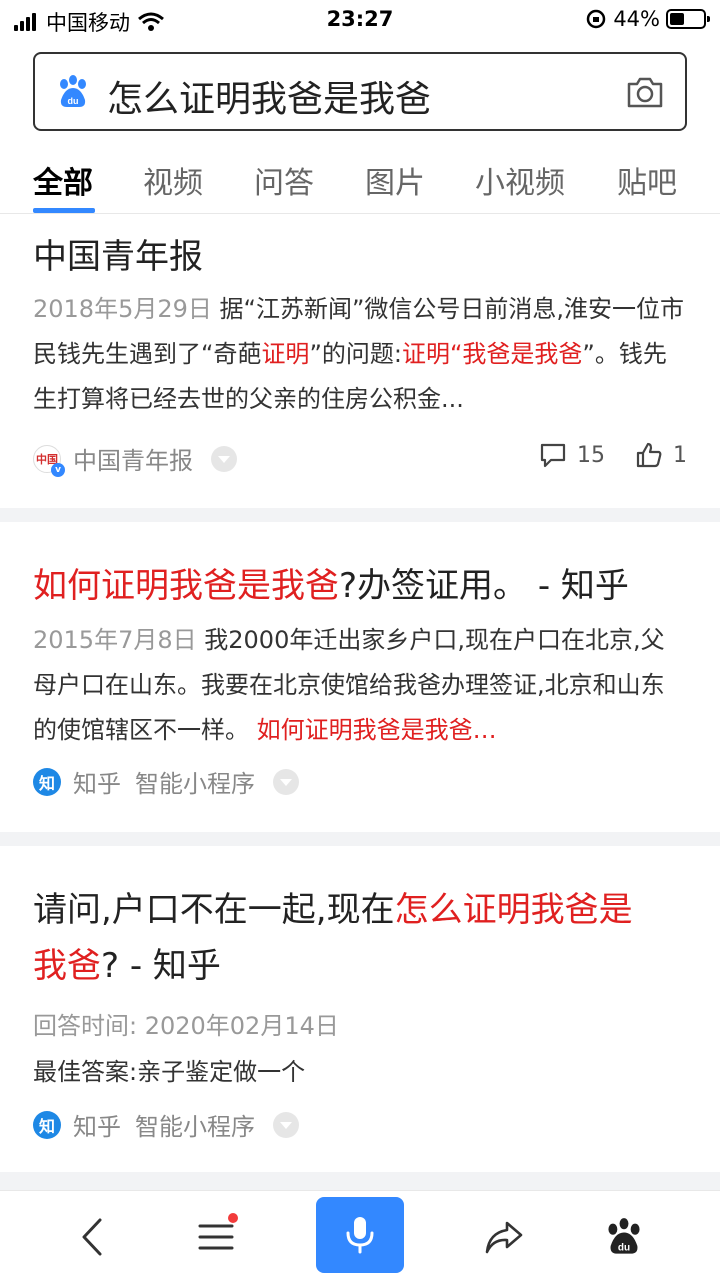 The width and height of the screenshot is (720, 1280). I want to click on share-button, so click(504, 1237).